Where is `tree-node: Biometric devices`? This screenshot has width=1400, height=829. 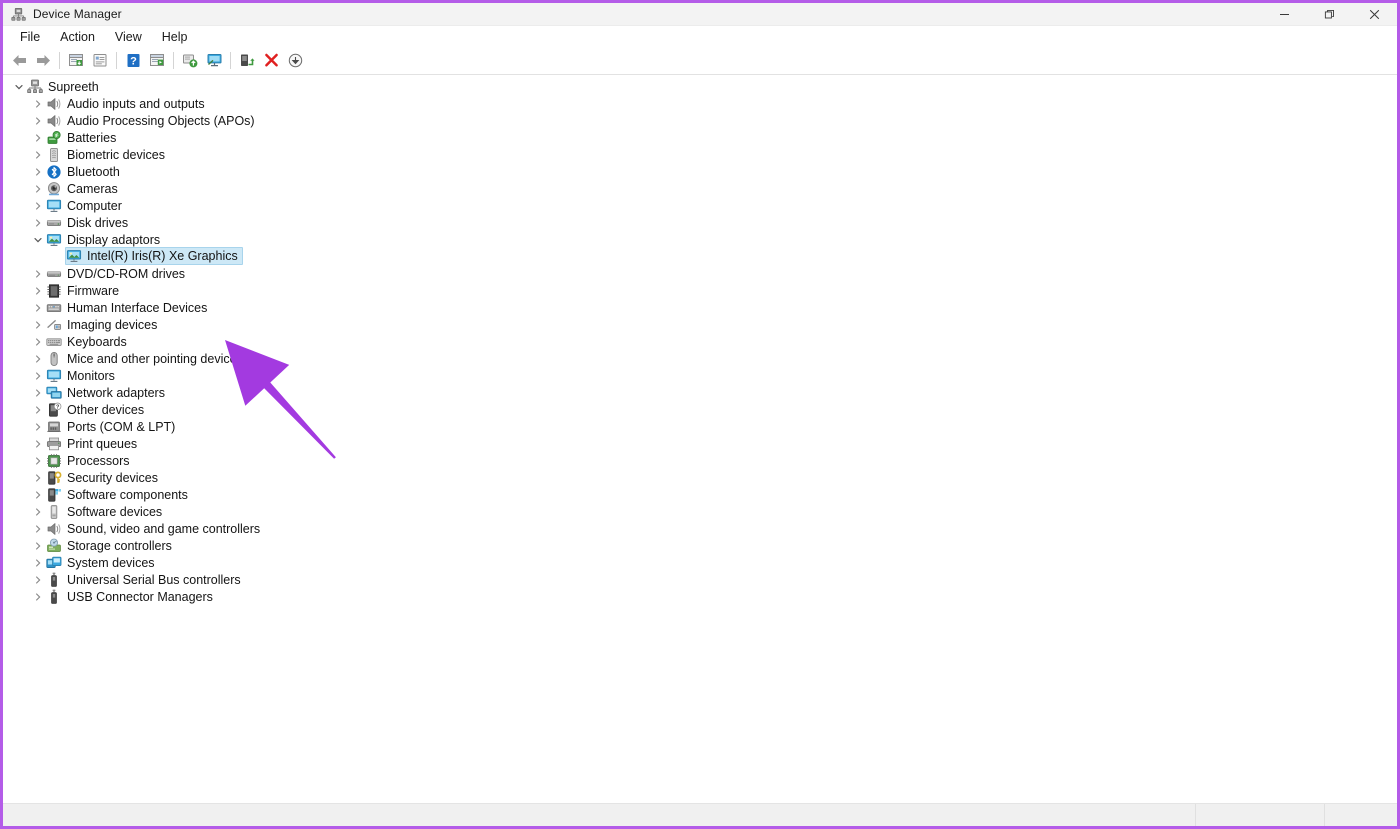
tree-node: Biometric devices is located at coordinates (107, 155).